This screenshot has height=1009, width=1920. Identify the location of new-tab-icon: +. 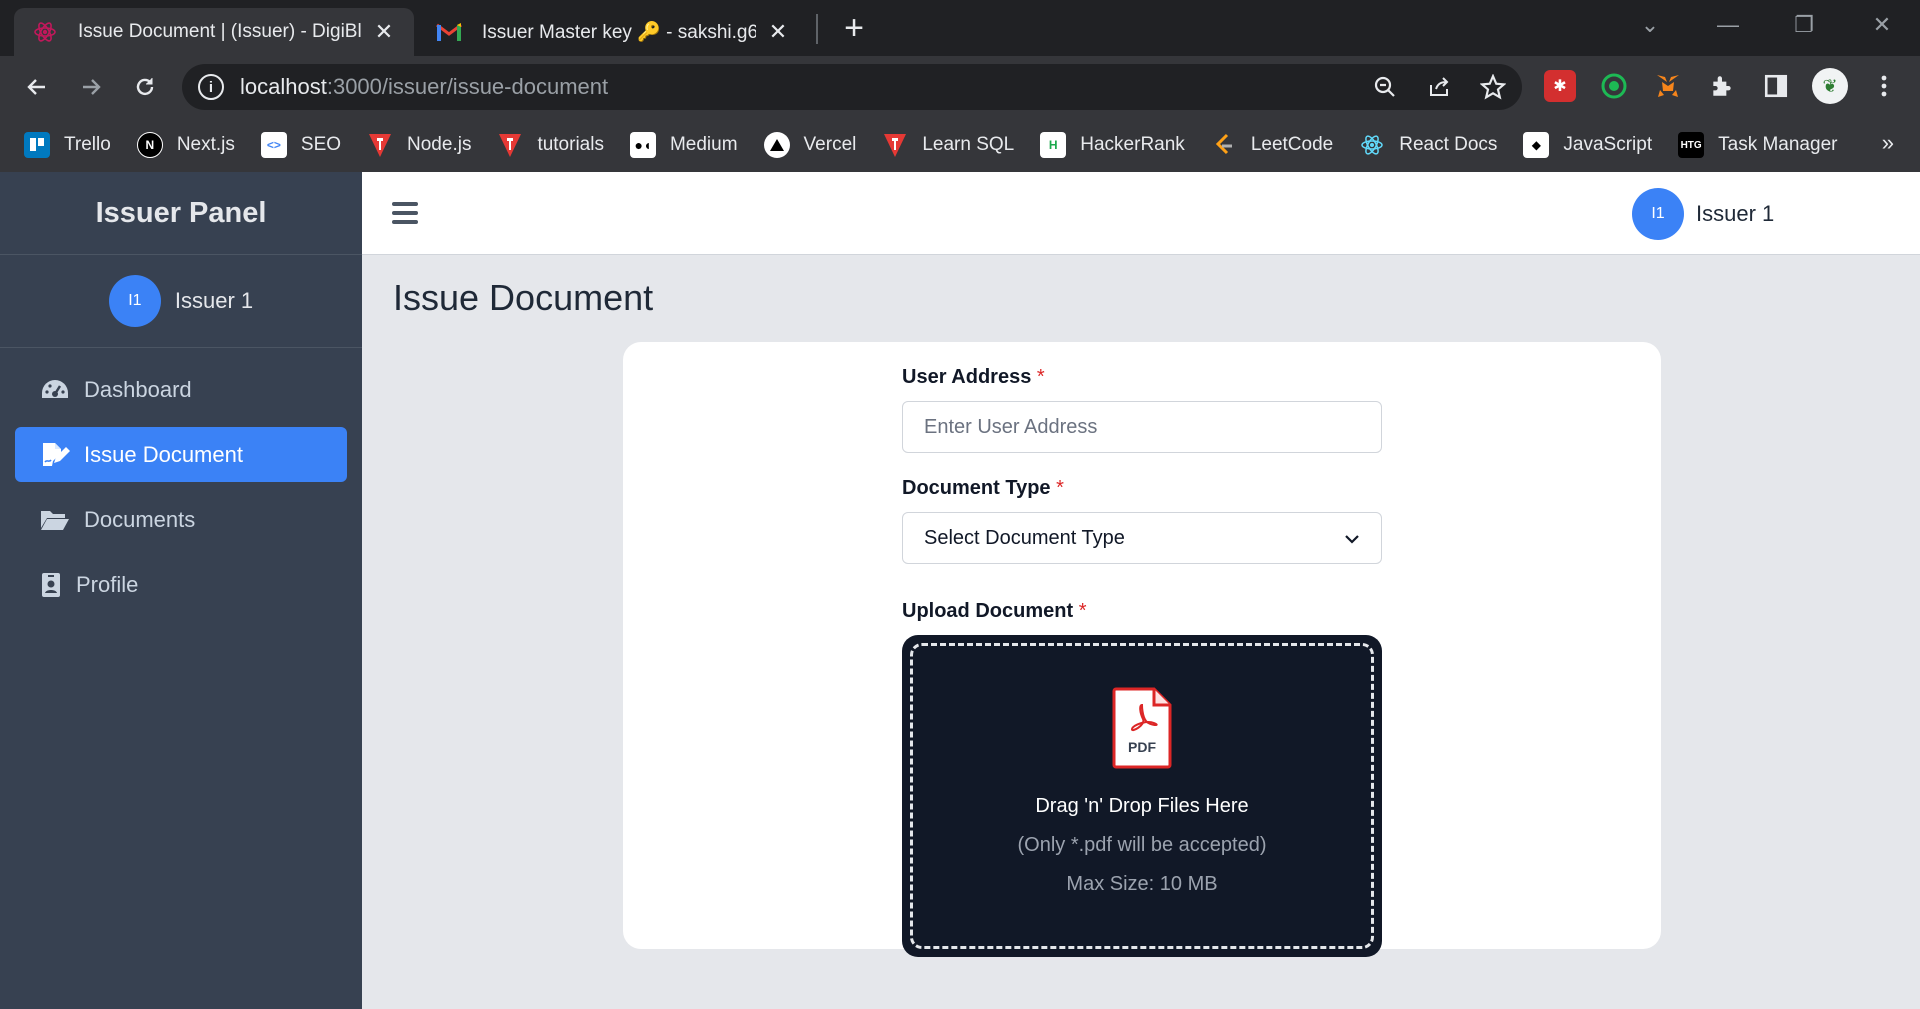
(854, 28).